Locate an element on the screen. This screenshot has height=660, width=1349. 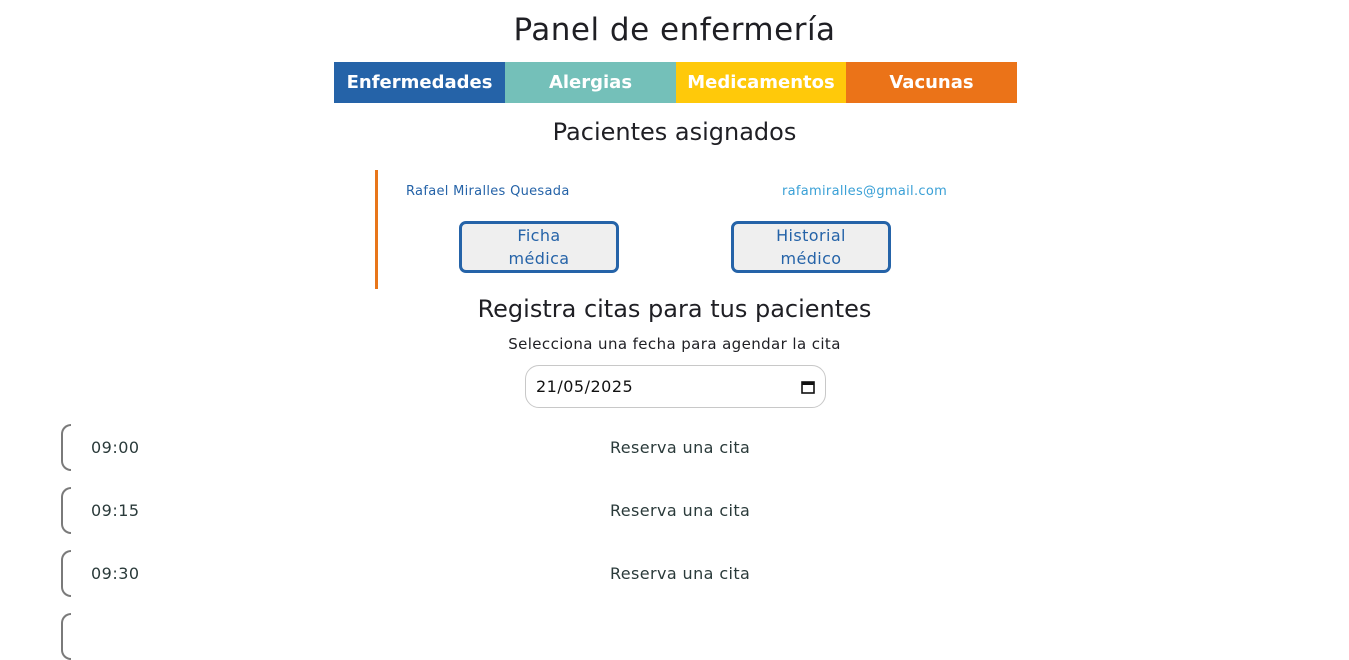
time-slot: 09:30 Reserva una cita is located at coordinates (691, 573).